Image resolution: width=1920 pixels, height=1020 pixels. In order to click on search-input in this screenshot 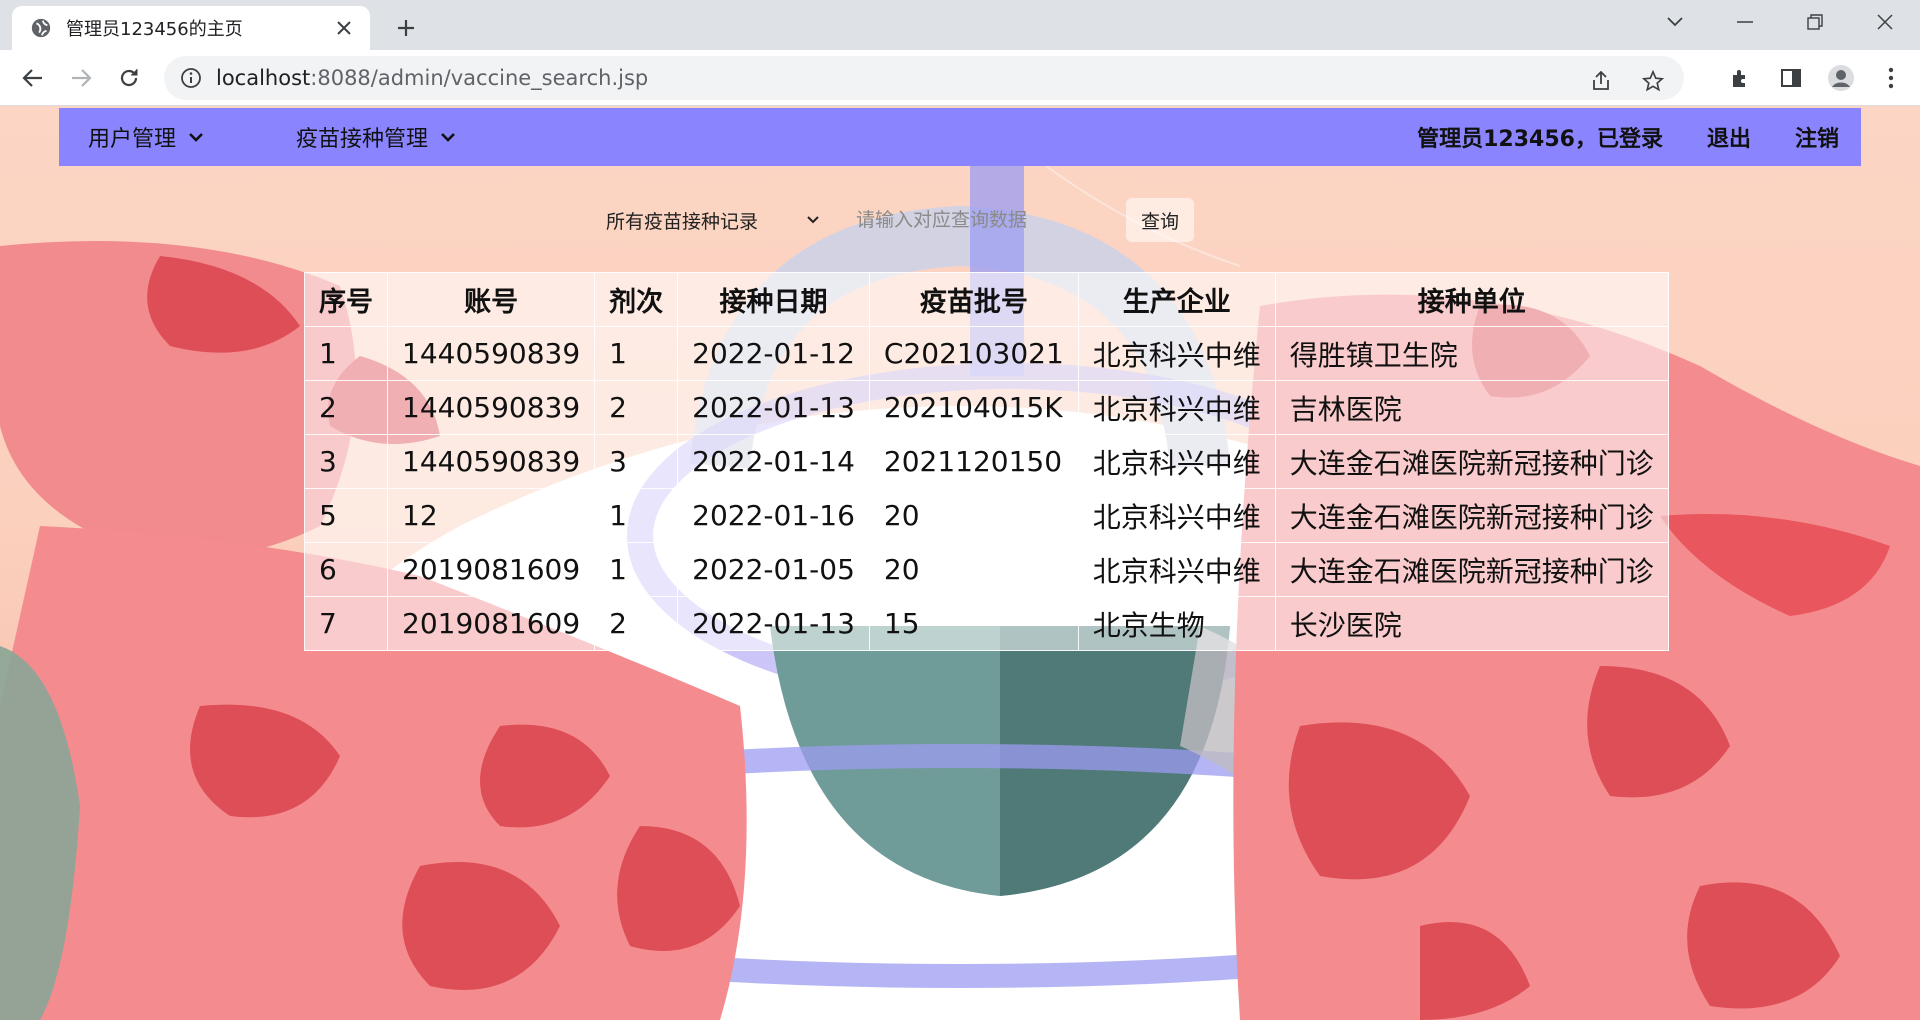, I will do `click(986, 220)`.